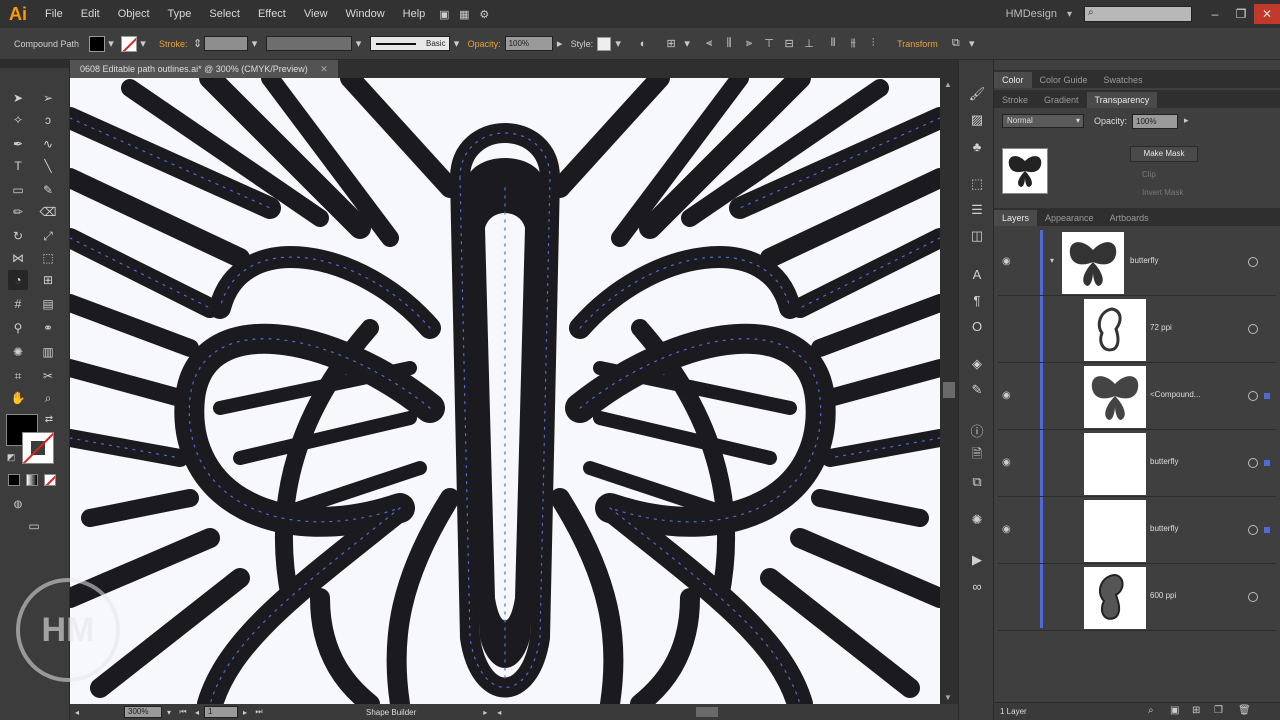  I want to click on delete-layer-icon: 🗑, so click(1244, 710).